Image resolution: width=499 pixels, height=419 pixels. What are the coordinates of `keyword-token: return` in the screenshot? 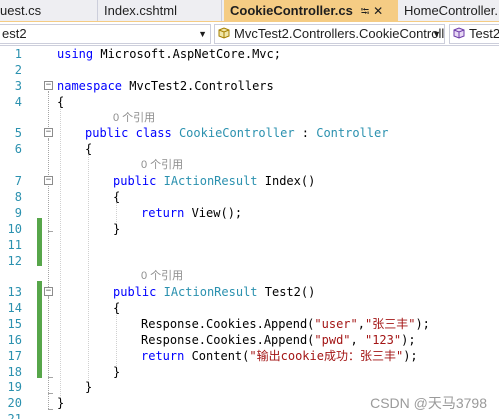 It's located at (163, 356).